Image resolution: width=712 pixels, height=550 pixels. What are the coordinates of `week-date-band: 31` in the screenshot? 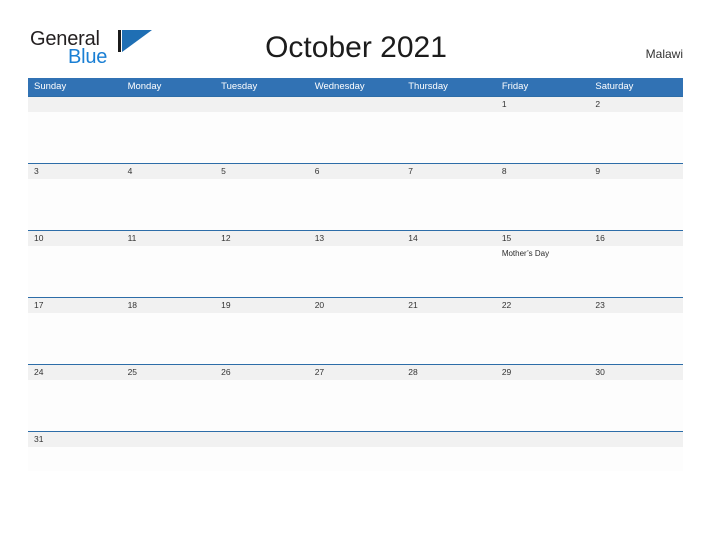 It's located at (355, 439).